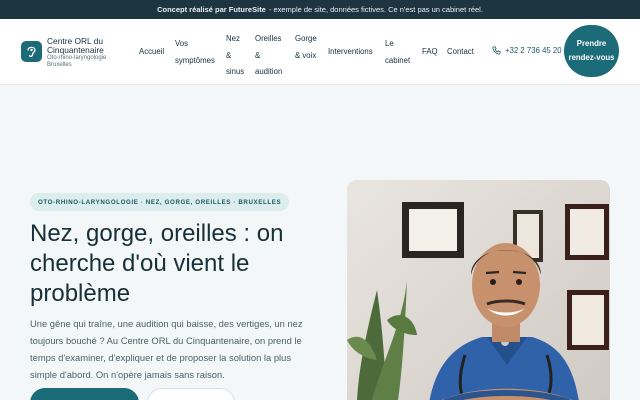 The height and width of the screenshot is (400, 640). What do you see at coordinates (352, 52) in the screenshot?
I see `nav-item-interventions: Interventions` at bounding box center [352, 52].